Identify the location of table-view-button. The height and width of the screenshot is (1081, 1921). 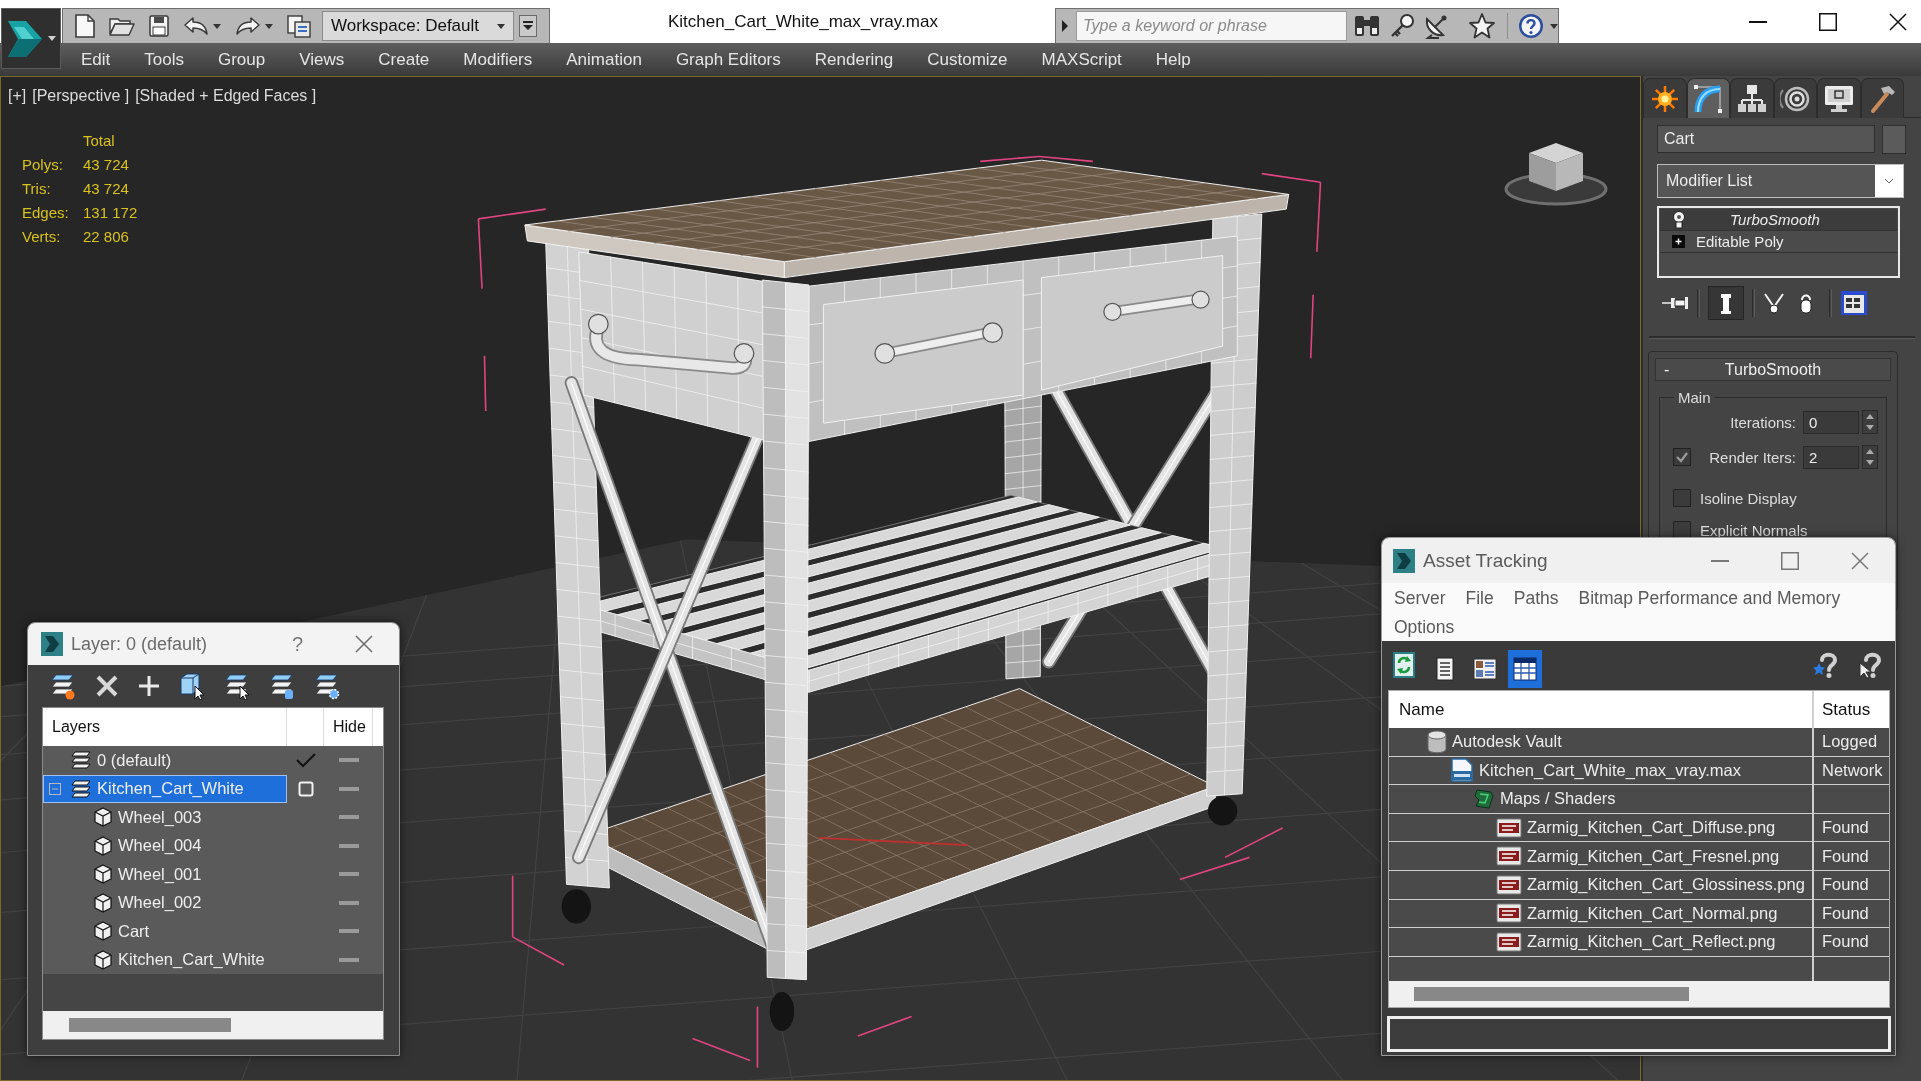
(1525, 669).